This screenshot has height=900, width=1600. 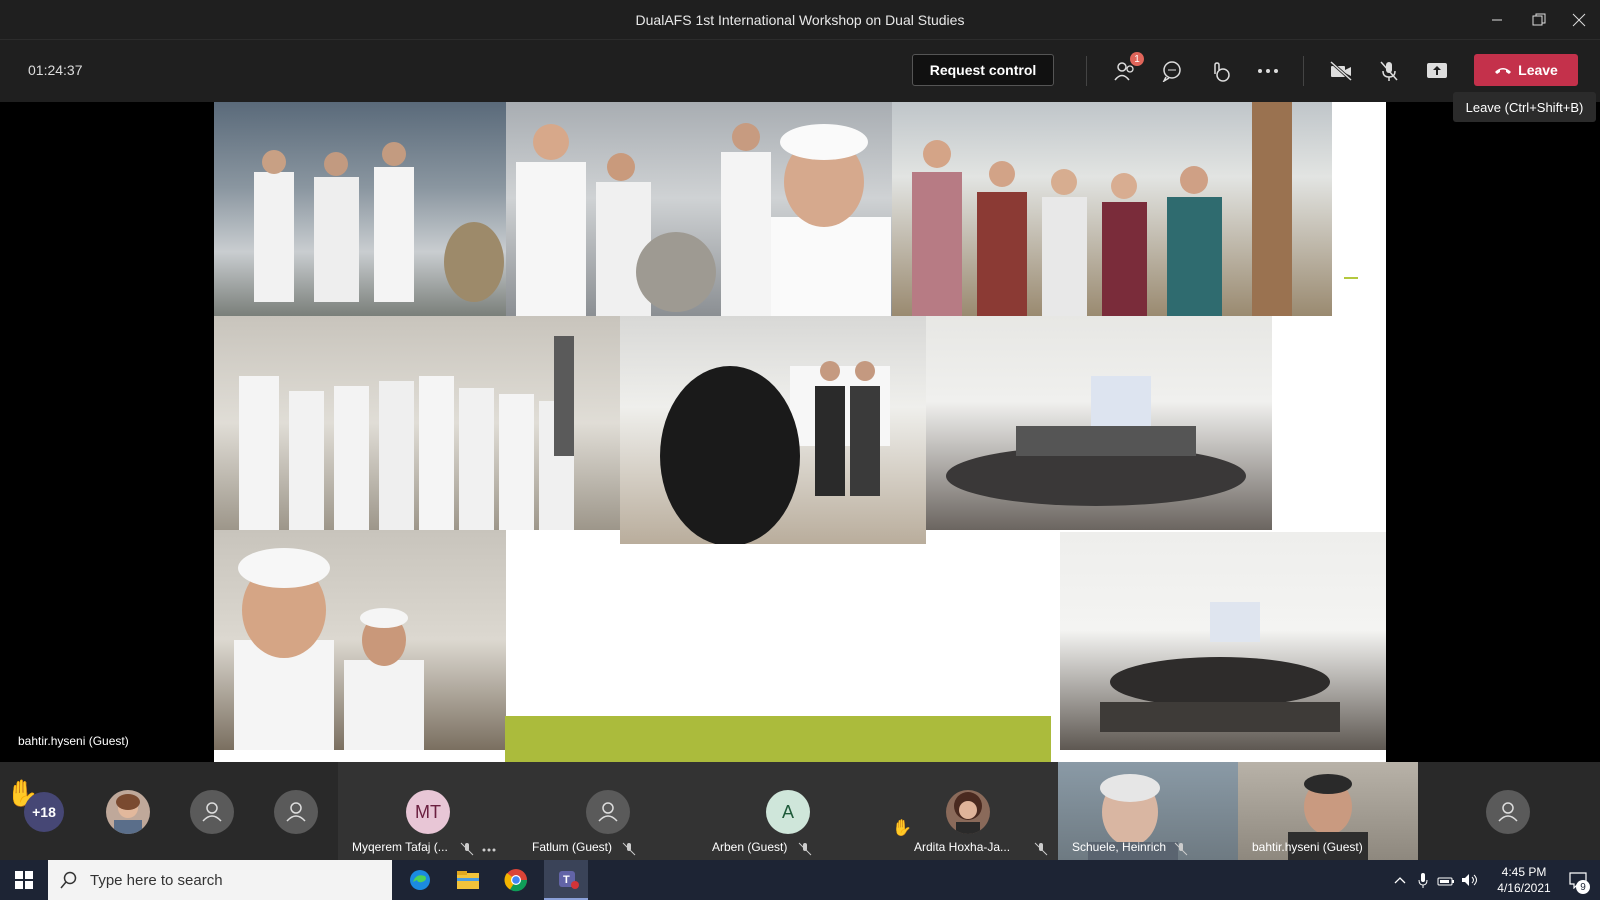 What do you see at coordinates (24, 880) in the screenshot?
I see `windows-start-icon` at bounding box center [24, 880].